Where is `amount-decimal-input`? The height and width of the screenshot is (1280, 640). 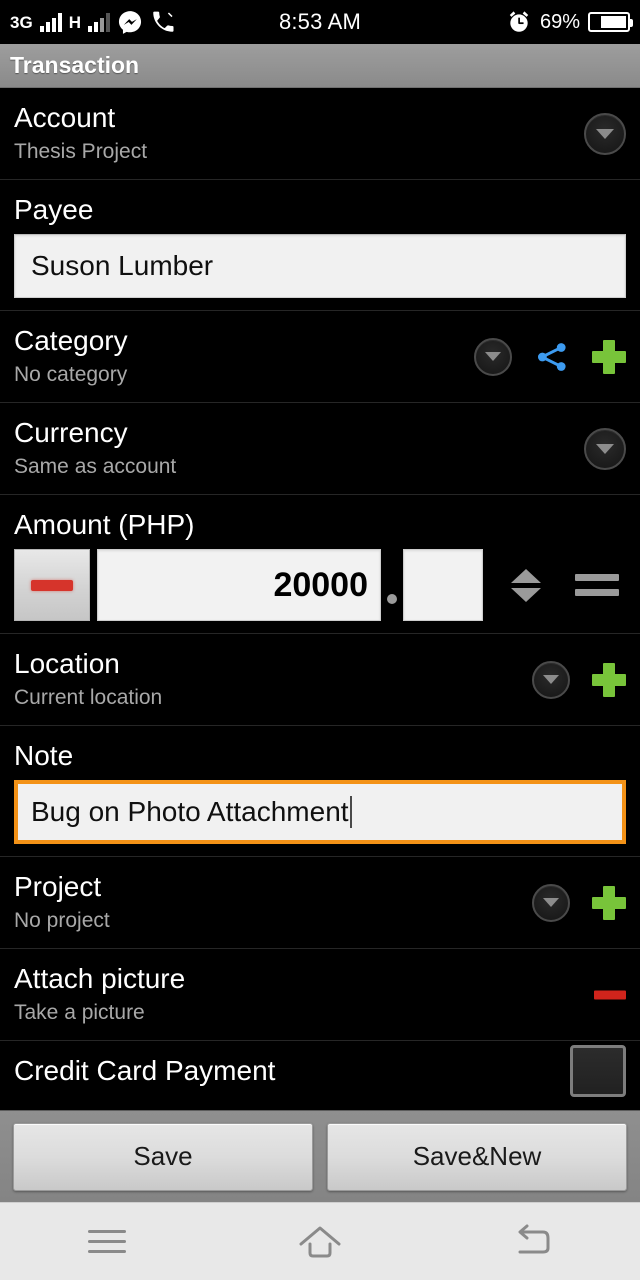
amount-decimal-input is located at coordinates (443, 585).